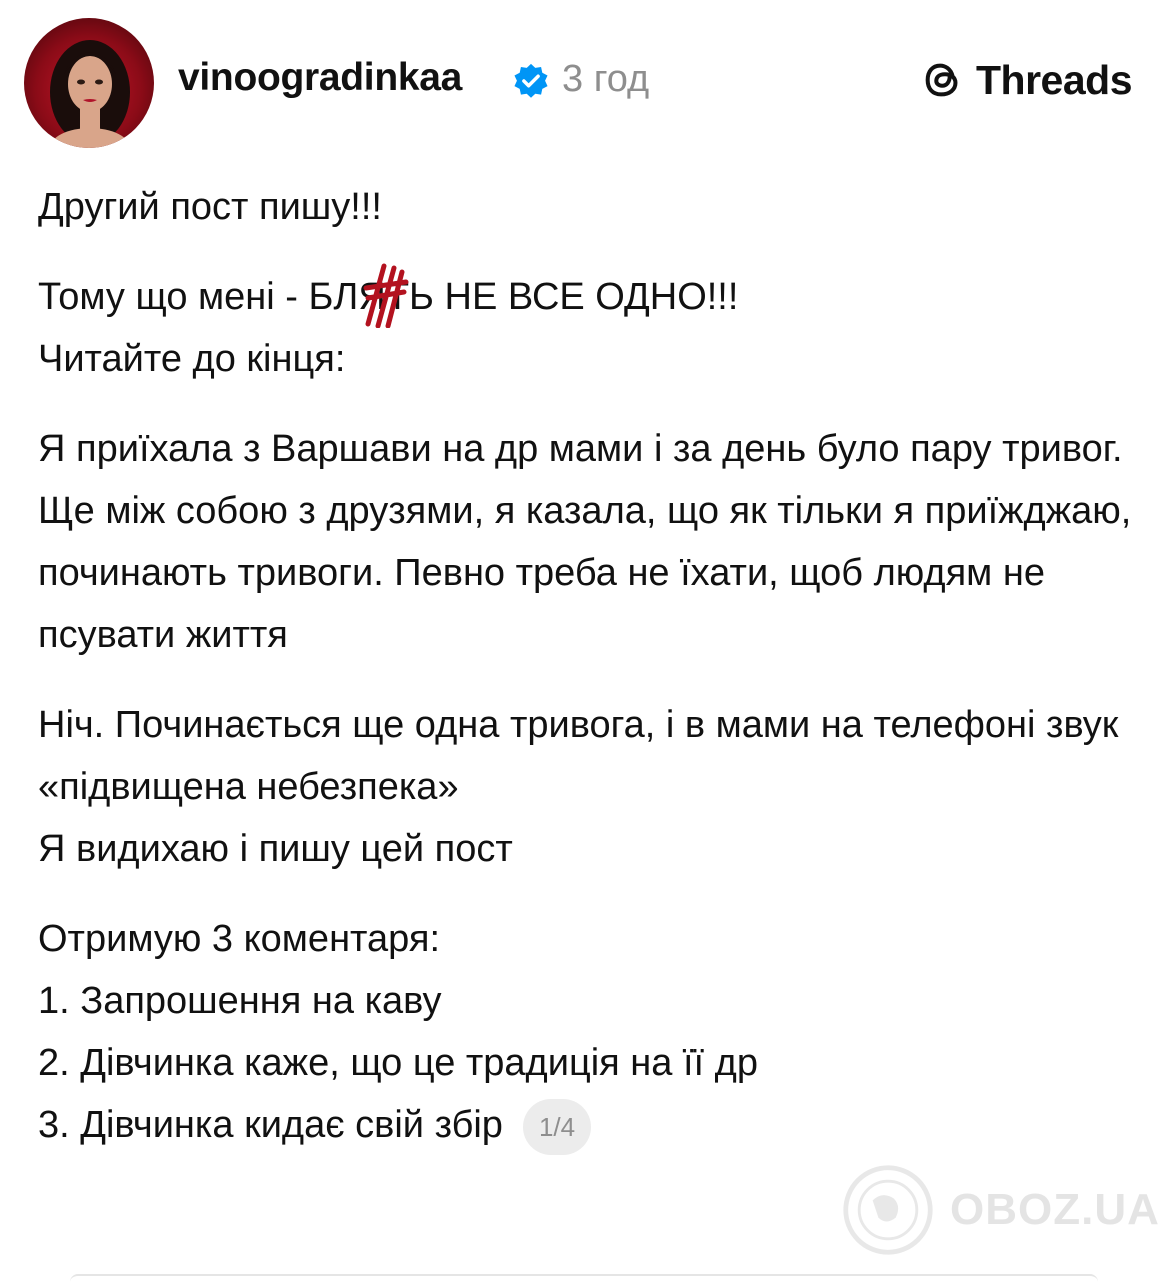 This screenshot has width=1168, height=1282. I want to click on red-scribble-icon, so click(386, 295).